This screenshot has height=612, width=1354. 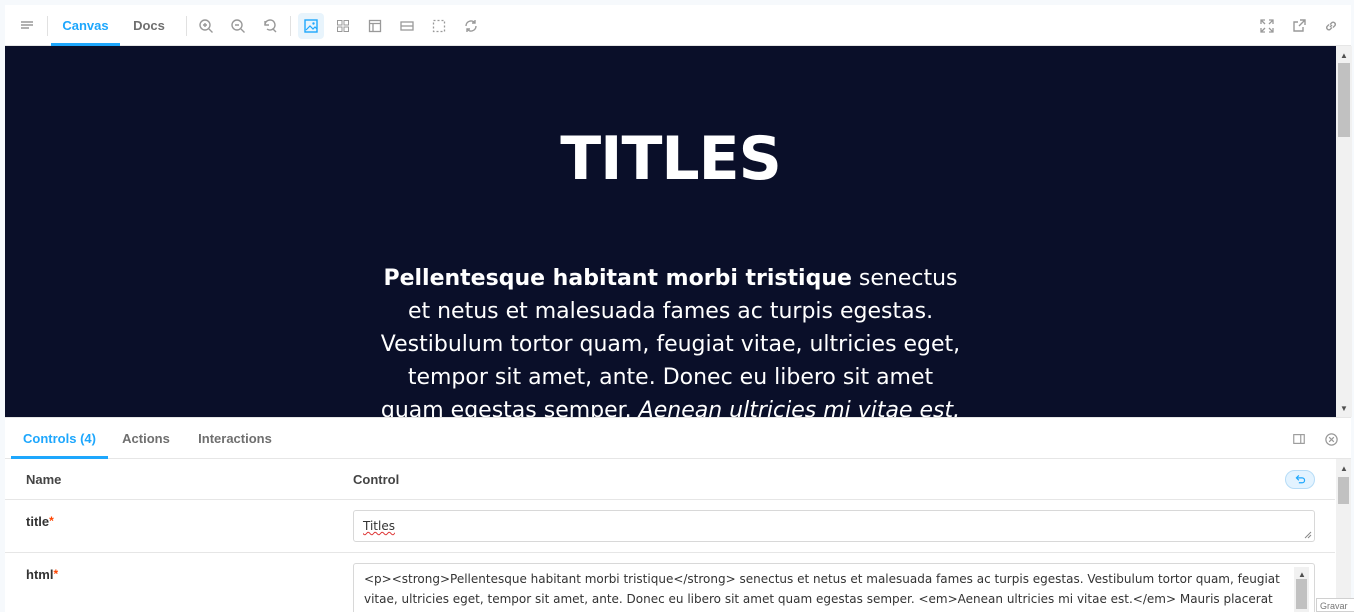 What do you see at coordinates (671, 159) in the screenshot?
I see `preview-title: TITLES` at bounding box center [671, 159].